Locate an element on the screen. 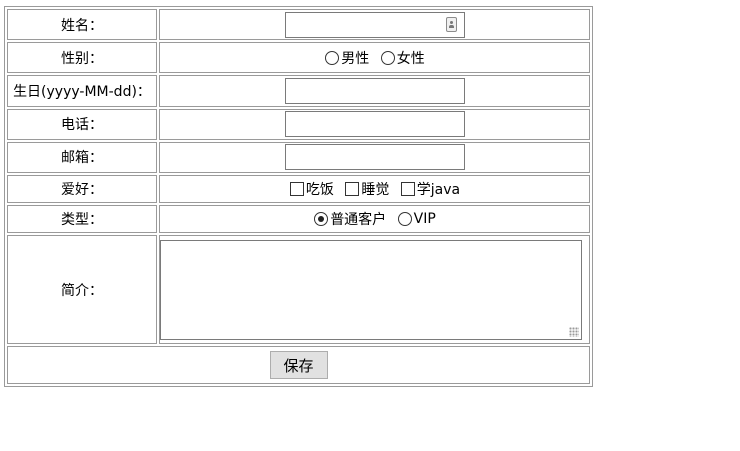 The height and width of the screenshot is (451, 740). birthday-input is located at coordinates (374, 91).